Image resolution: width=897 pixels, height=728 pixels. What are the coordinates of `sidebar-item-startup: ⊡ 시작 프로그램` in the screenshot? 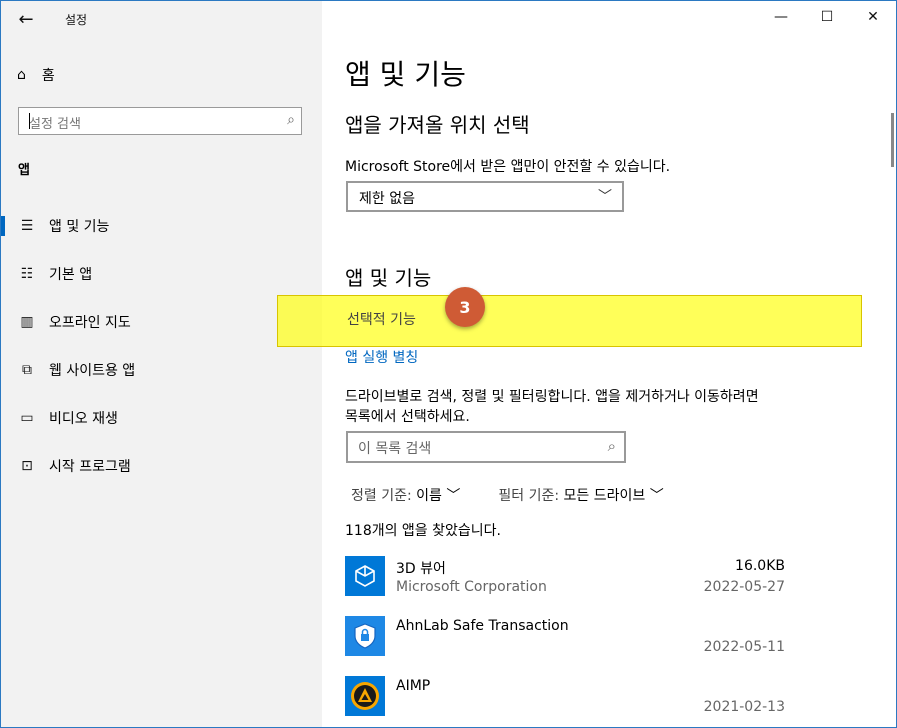 It's located at (161, 466).